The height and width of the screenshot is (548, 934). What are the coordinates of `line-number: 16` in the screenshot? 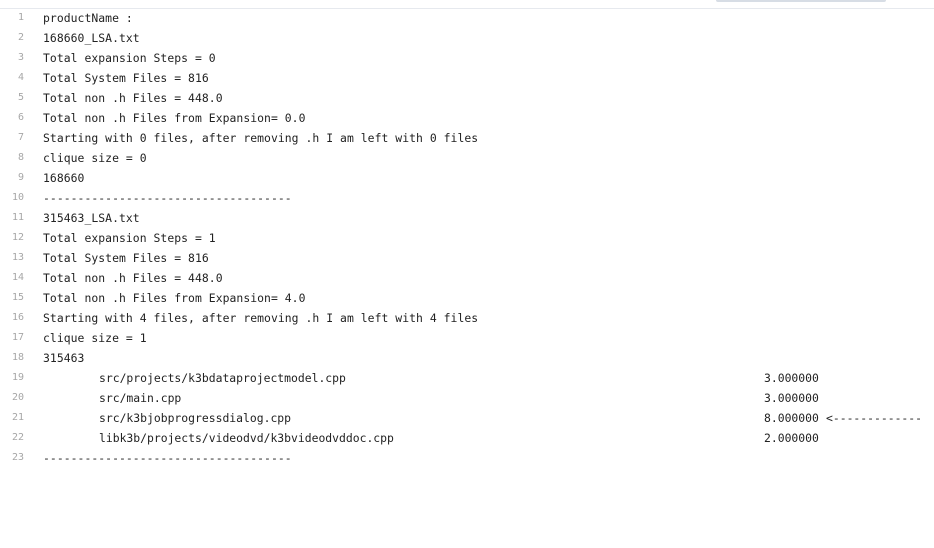 It's located at (17, 317).